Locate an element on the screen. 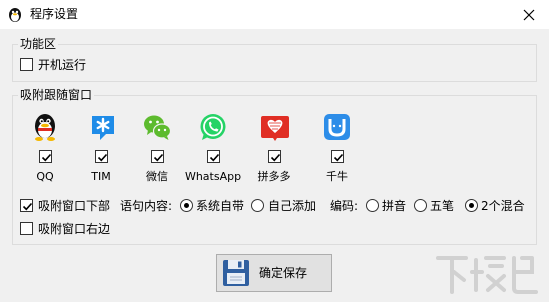 This screenshot has width=549, height=302. tim-icon is located at coordinates (103, 127).